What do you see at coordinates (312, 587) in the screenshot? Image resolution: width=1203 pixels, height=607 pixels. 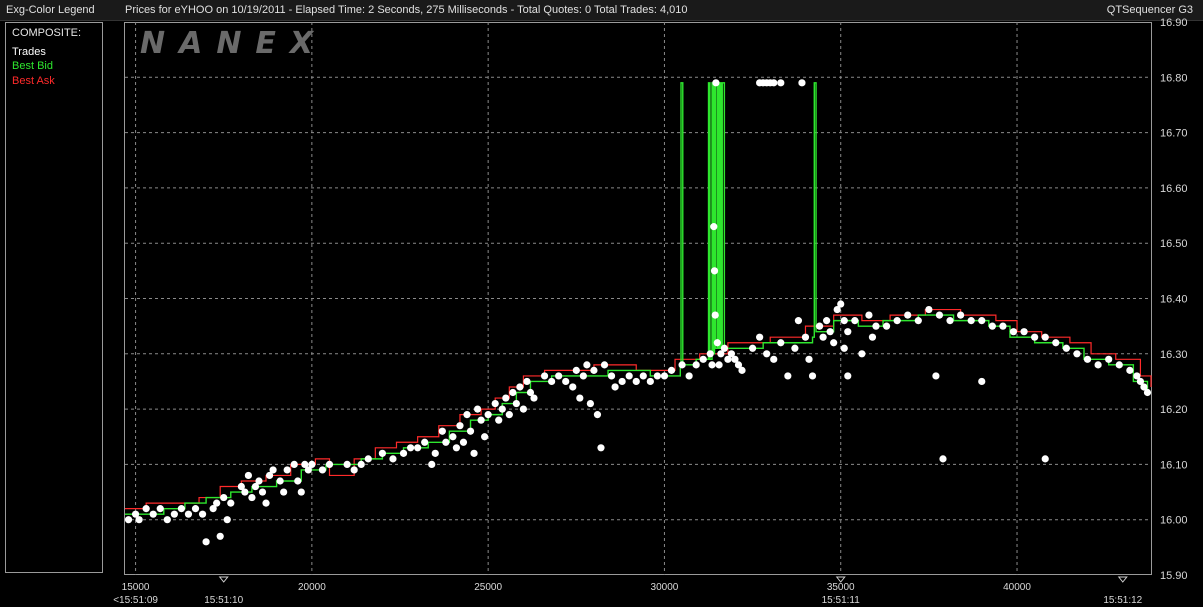 I see `x-tick-label: 20000` at bounding box center [312, 587].